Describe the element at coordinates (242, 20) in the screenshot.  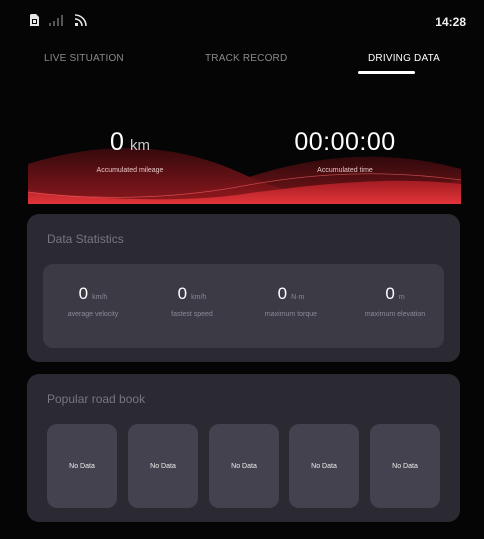
I see `status-bar: 14:28` at that location.